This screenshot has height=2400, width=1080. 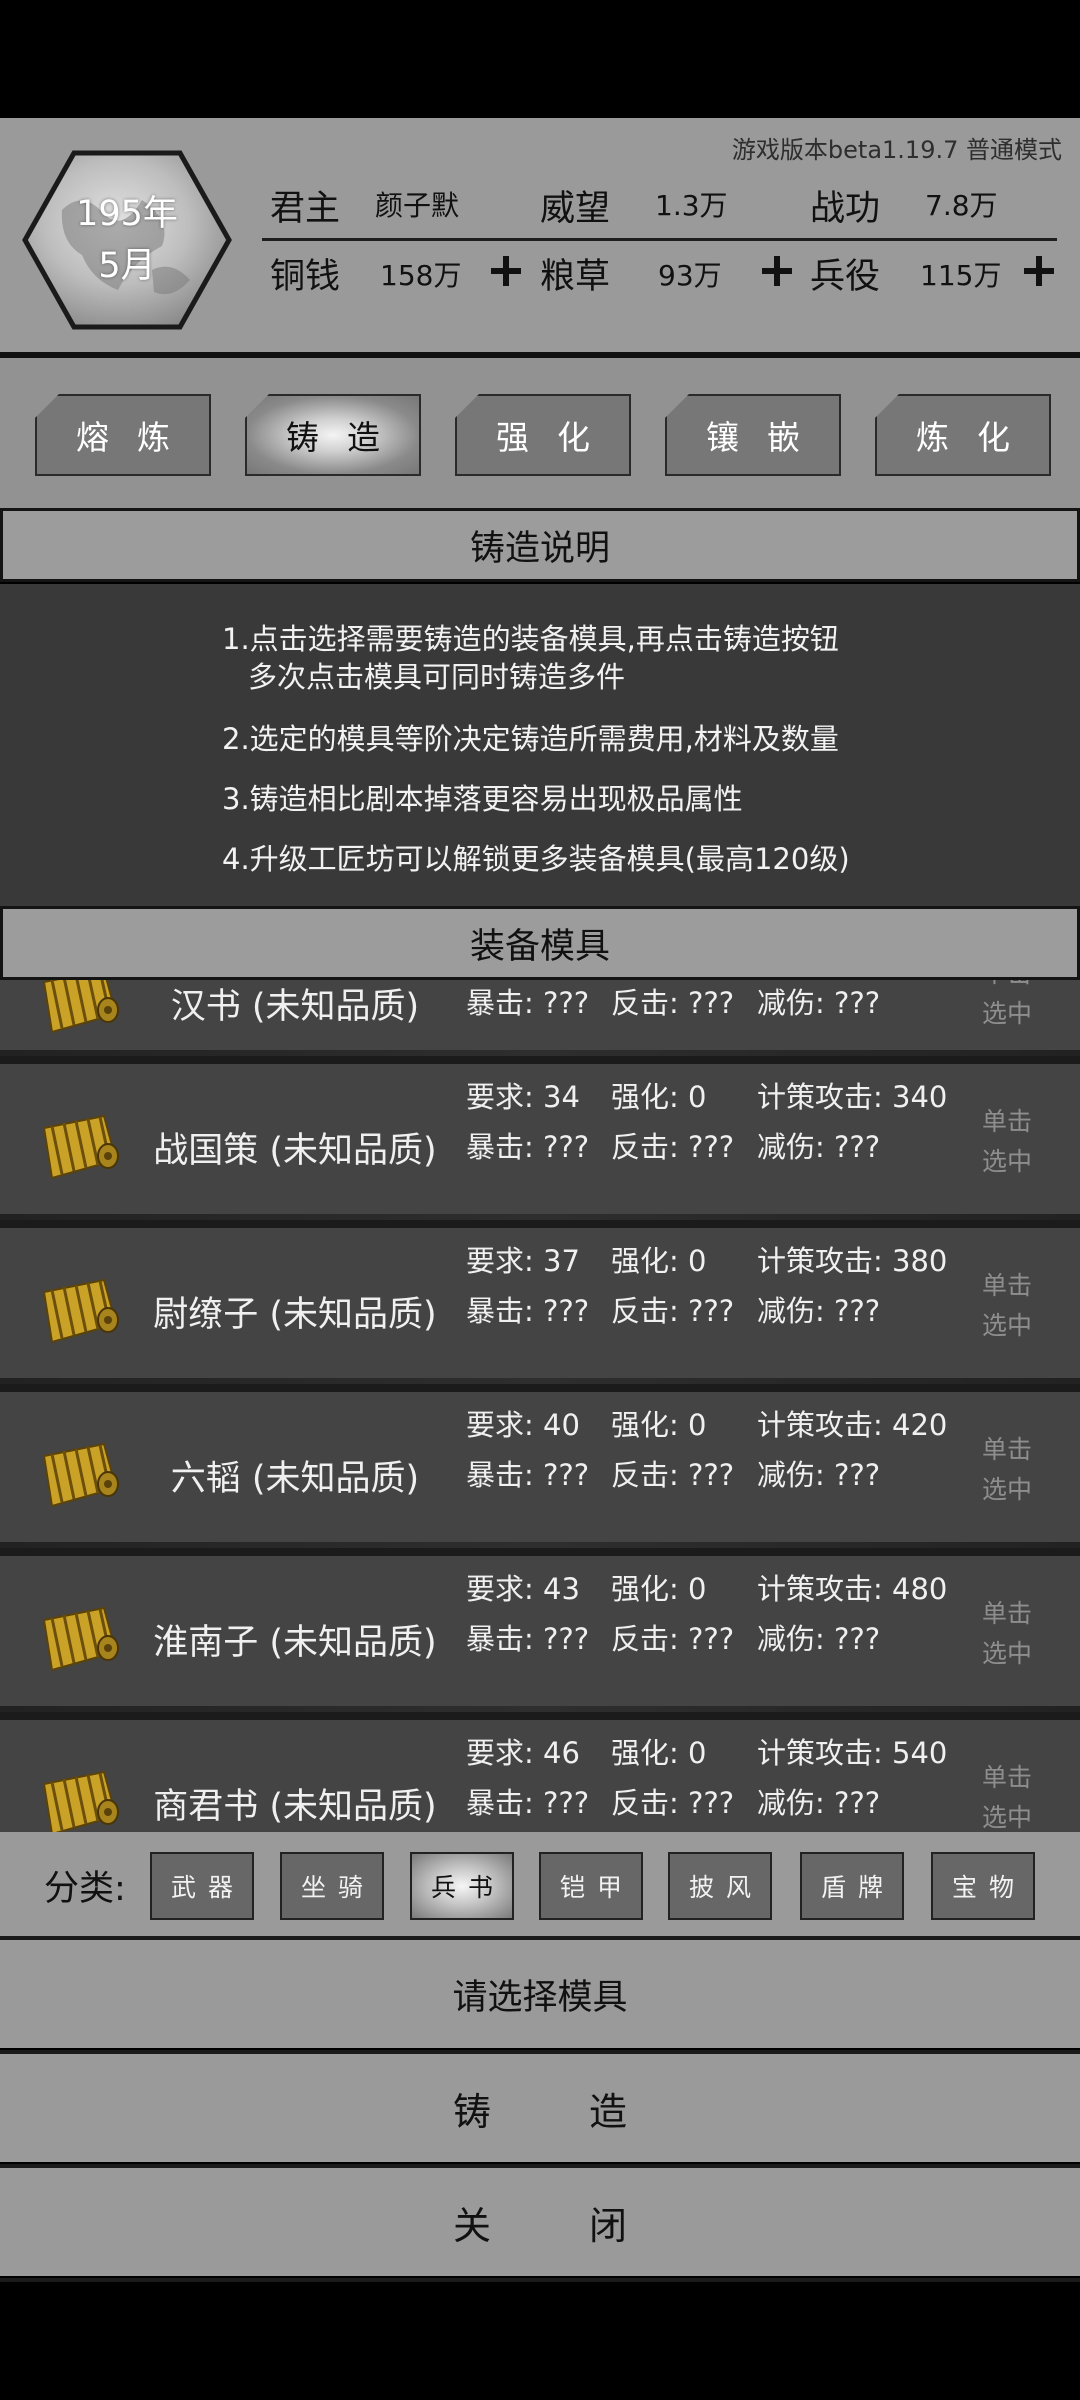 I want to click on tab-inlay: 镶嵌, so click(x=753, y=435).